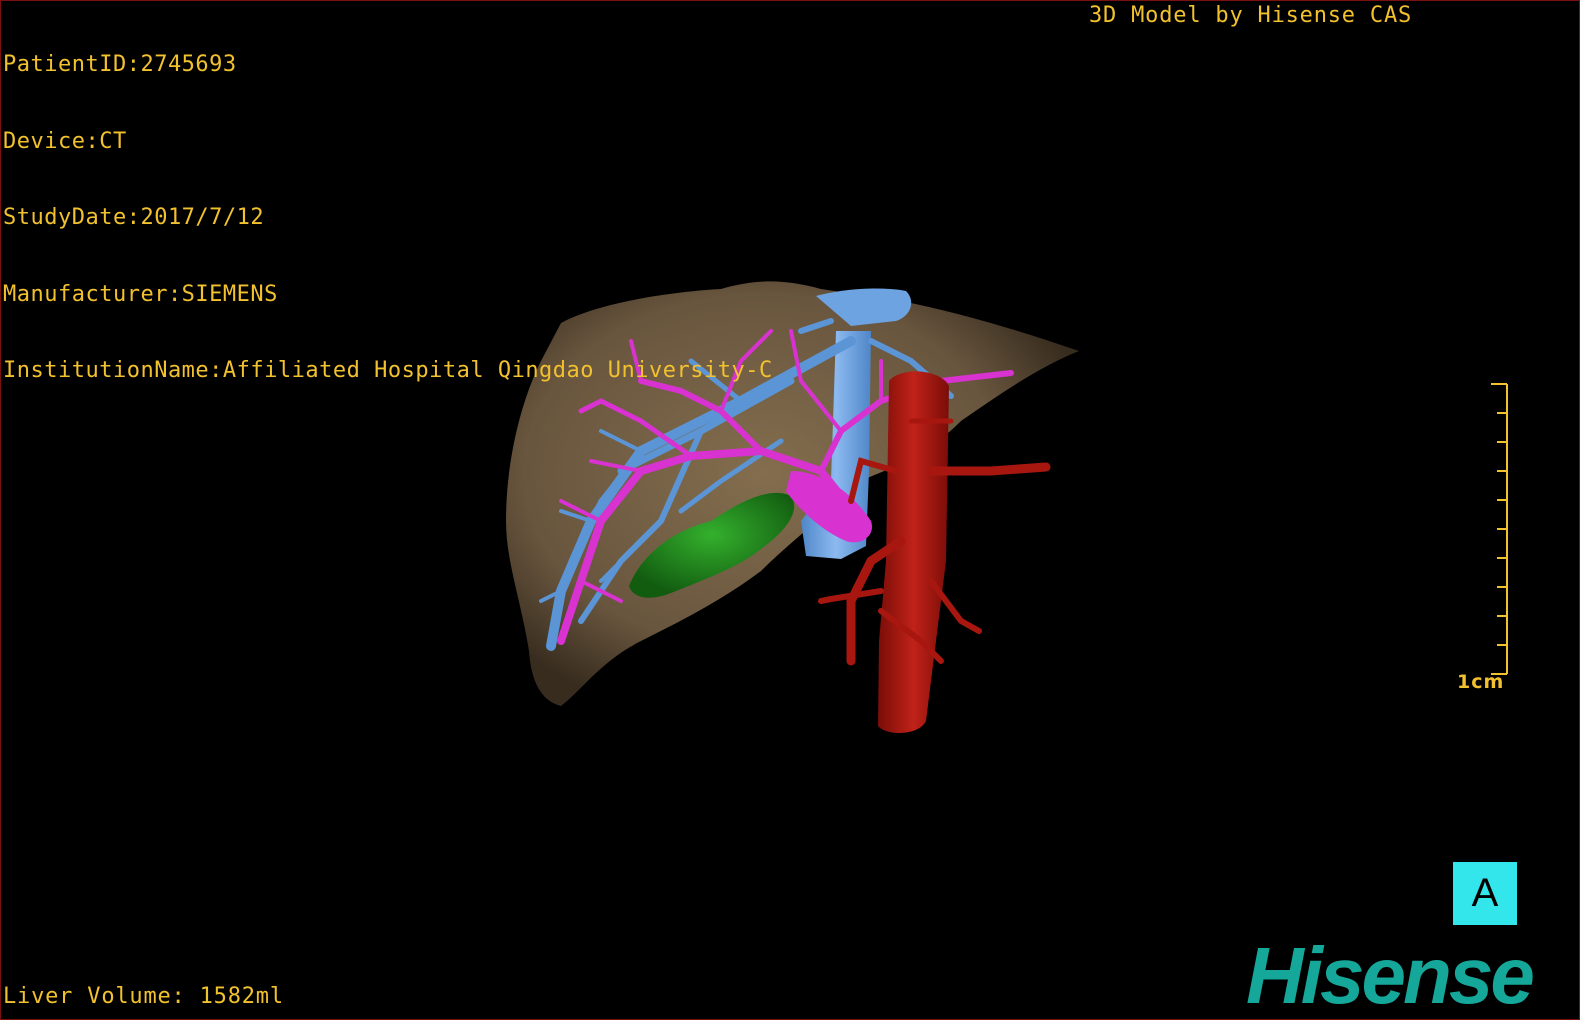  What do you see at coordinates (134, 217) in the screenshot?
I see `study-date: StudyDate:2017/7/12` at bounding box center [134, 217].